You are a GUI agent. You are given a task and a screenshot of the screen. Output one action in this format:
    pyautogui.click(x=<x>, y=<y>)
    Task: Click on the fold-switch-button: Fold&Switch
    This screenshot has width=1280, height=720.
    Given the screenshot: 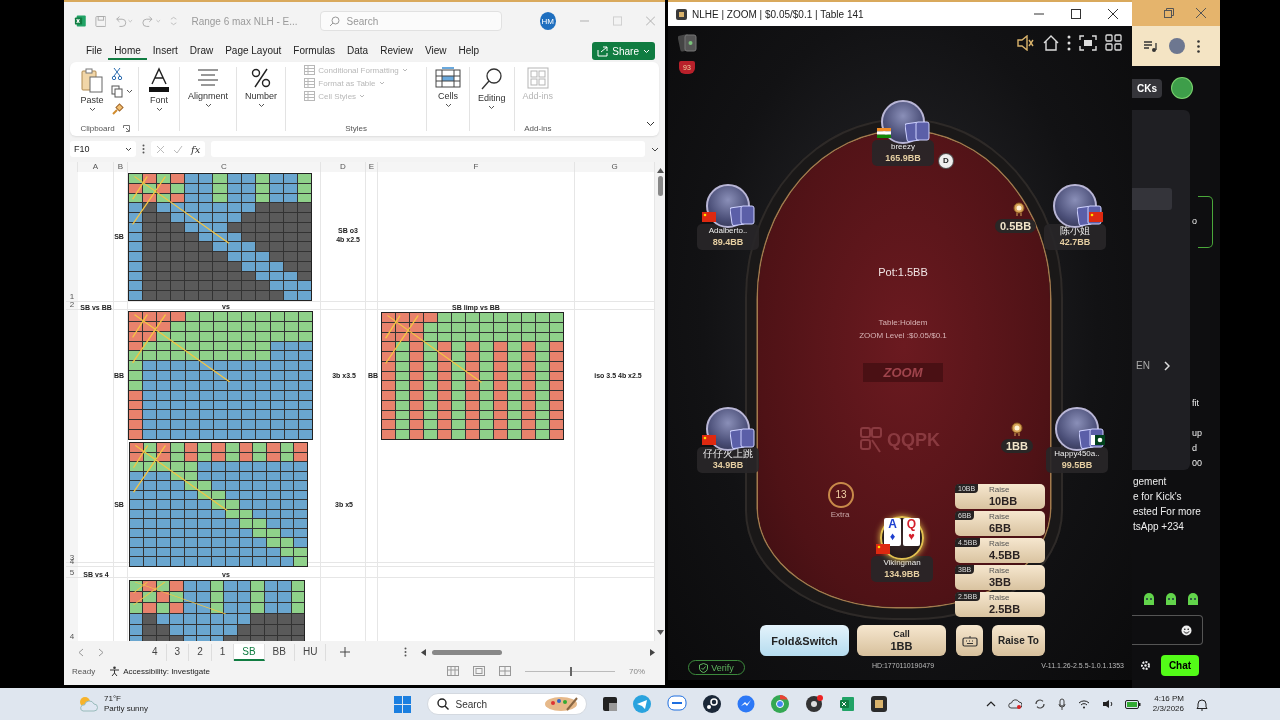 What is the action you would take?
    pyautogui.click(x=804, y=640)
    